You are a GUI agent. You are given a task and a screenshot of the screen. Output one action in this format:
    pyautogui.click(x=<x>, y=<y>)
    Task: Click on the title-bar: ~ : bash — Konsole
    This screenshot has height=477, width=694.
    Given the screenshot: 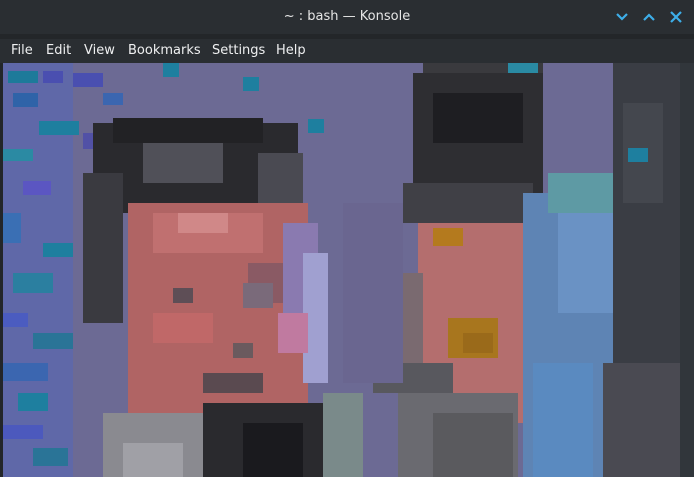 What is the action you would take?
    pyautogui.click(x=347, y=17)
    